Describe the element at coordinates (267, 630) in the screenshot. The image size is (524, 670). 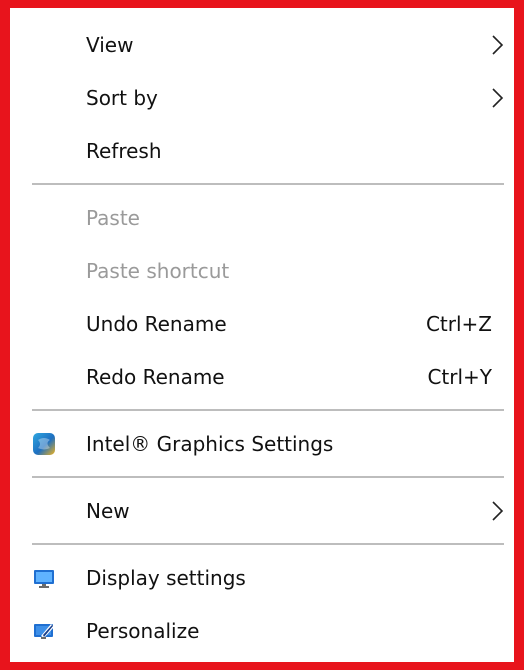
I see `menu-item-personalize: Personalize` at that location.